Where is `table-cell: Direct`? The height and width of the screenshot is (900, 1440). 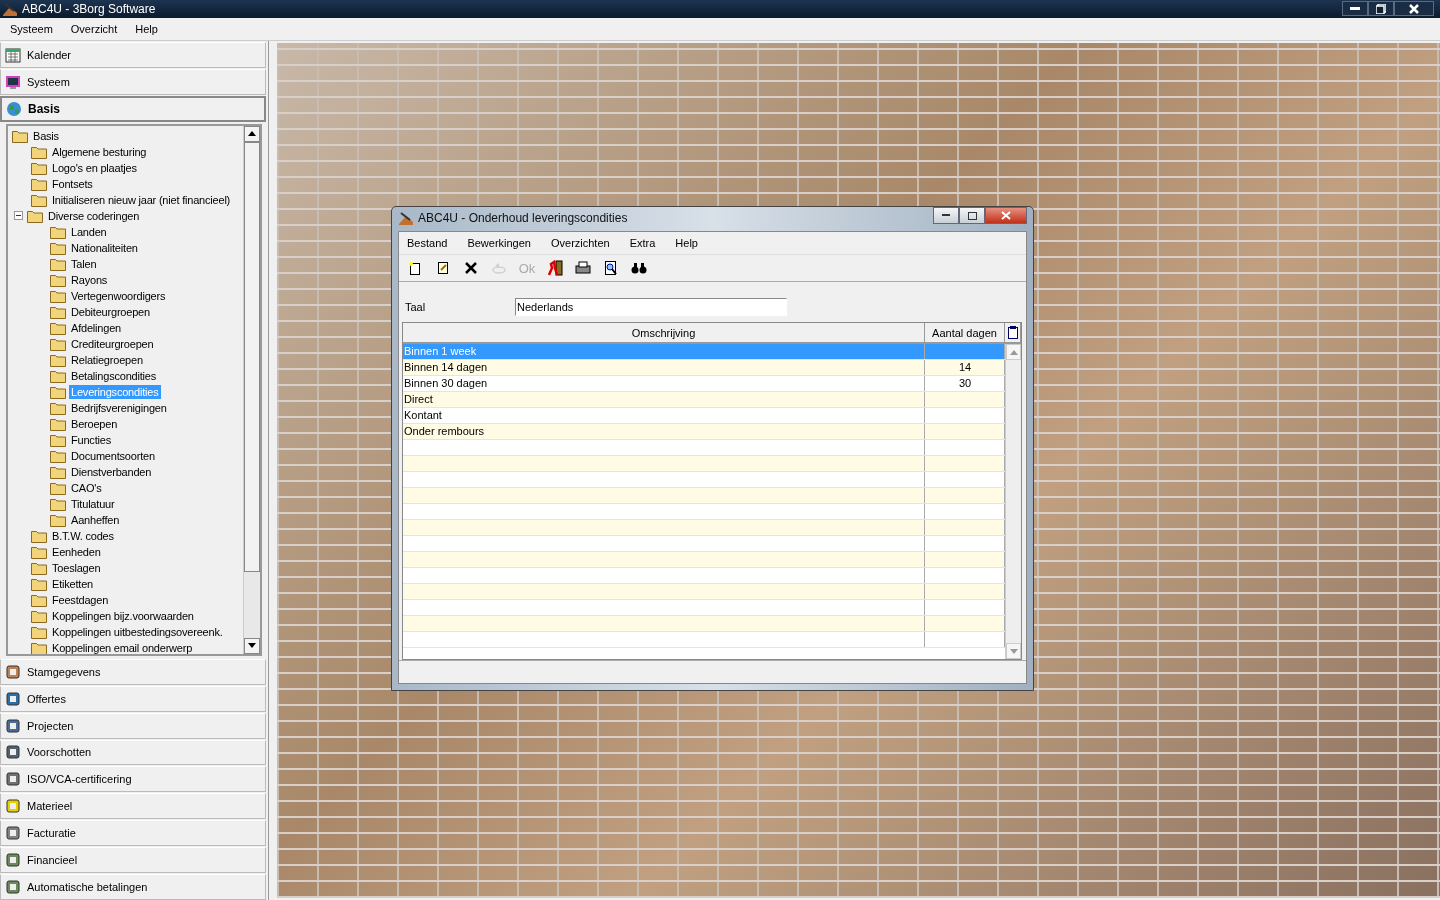 table-cell: Direct is located at coordinates (664, 399).